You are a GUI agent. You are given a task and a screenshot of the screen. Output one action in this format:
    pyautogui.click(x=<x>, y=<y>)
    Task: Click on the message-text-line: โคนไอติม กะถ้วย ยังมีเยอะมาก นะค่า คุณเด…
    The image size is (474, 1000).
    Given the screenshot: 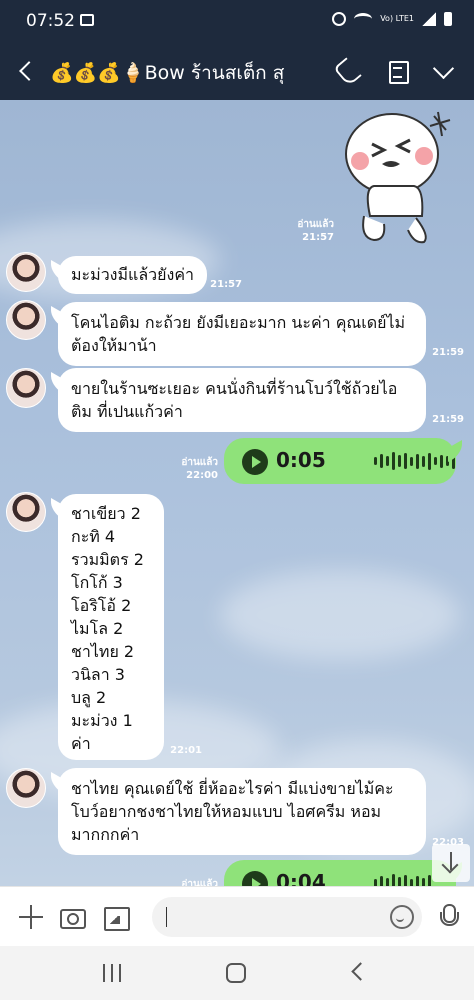 What is the action you would take?
    pyautogui.click(x=238, y=322)
    